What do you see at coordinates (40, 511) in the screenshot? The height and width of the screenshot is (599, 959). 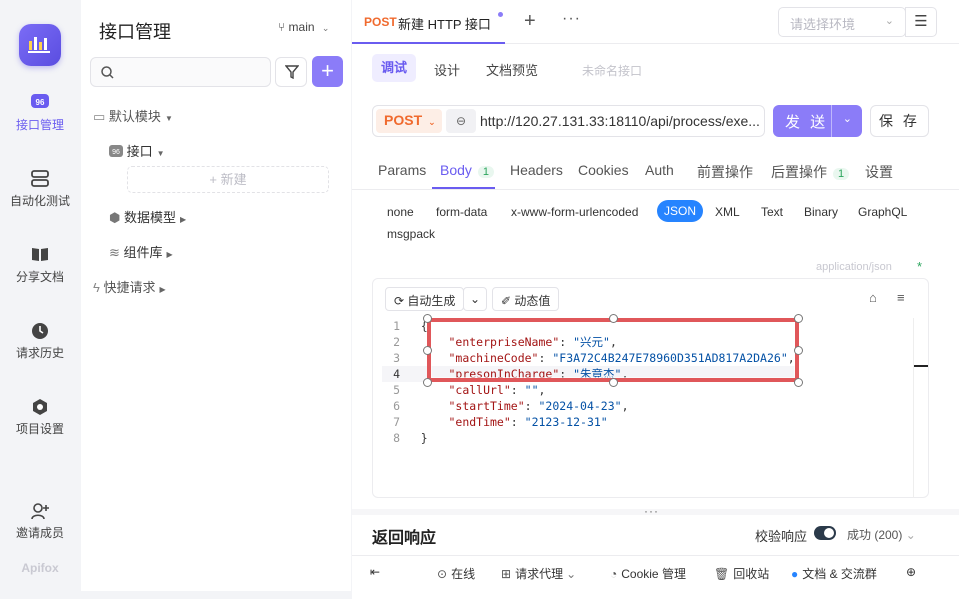 I see `add-user-icon` at bounding box center [40, 511].